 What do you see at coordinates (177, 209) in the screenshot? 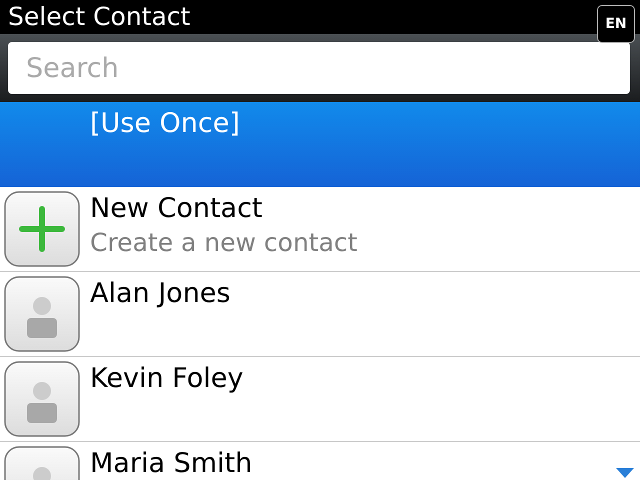
I see `item-name: New Contact` at bounding box center [177, 209].